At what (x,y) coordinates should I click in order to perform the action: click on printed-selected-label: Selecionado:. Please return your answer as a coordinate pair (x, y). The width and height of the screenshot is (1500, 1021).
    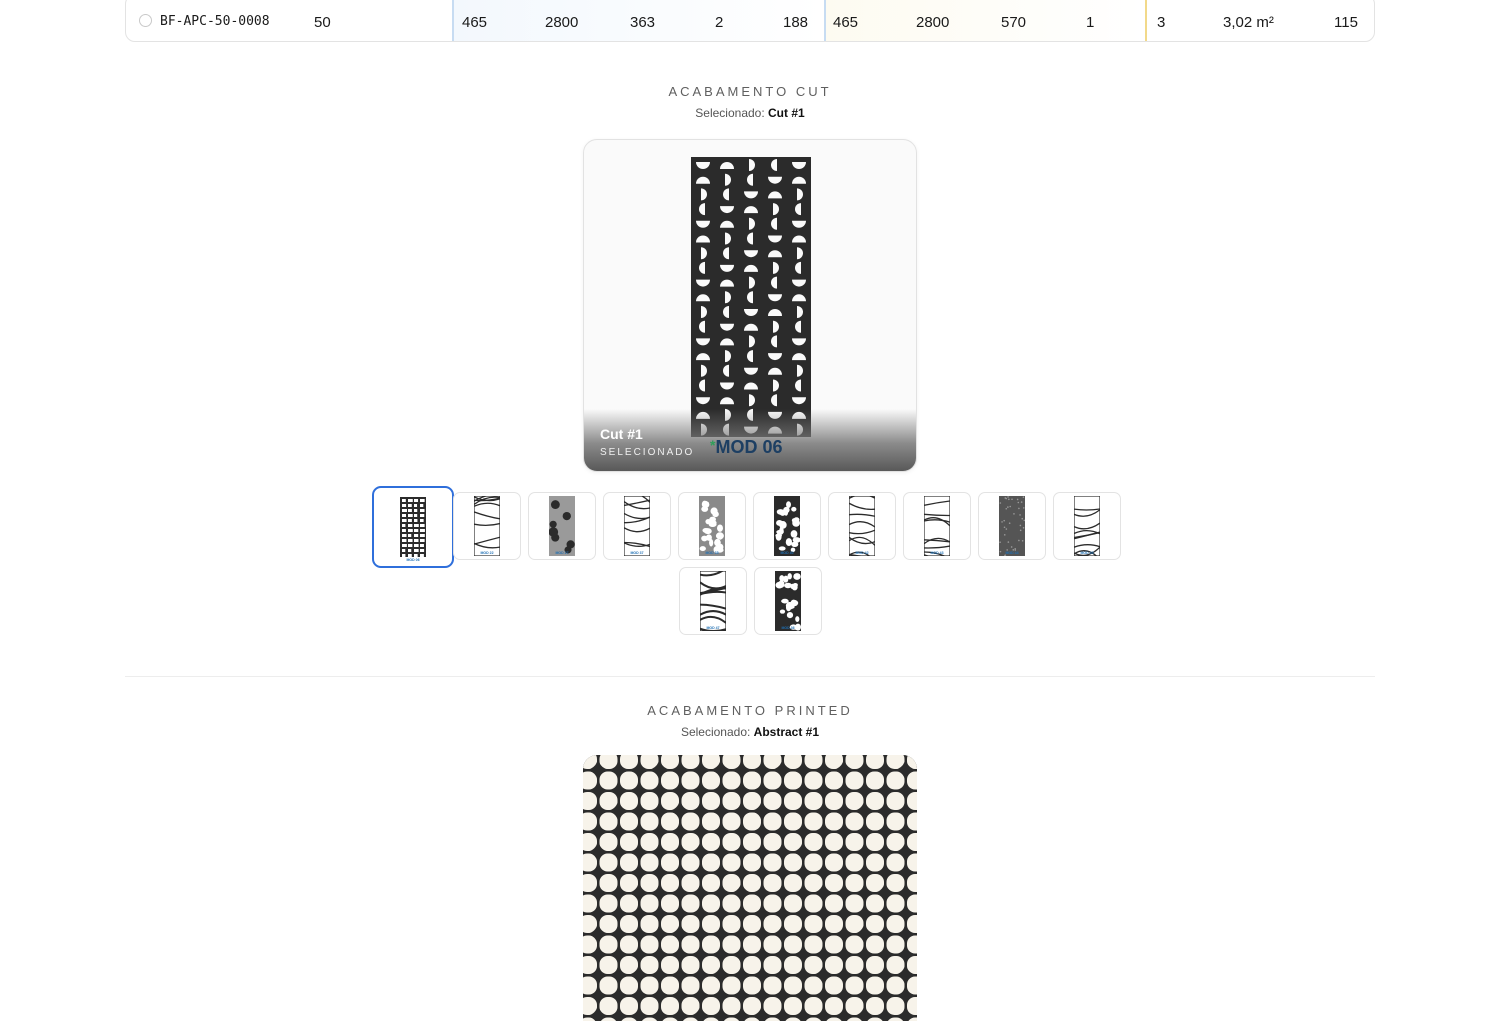
    Looking at the image, I should click on (715, 732).